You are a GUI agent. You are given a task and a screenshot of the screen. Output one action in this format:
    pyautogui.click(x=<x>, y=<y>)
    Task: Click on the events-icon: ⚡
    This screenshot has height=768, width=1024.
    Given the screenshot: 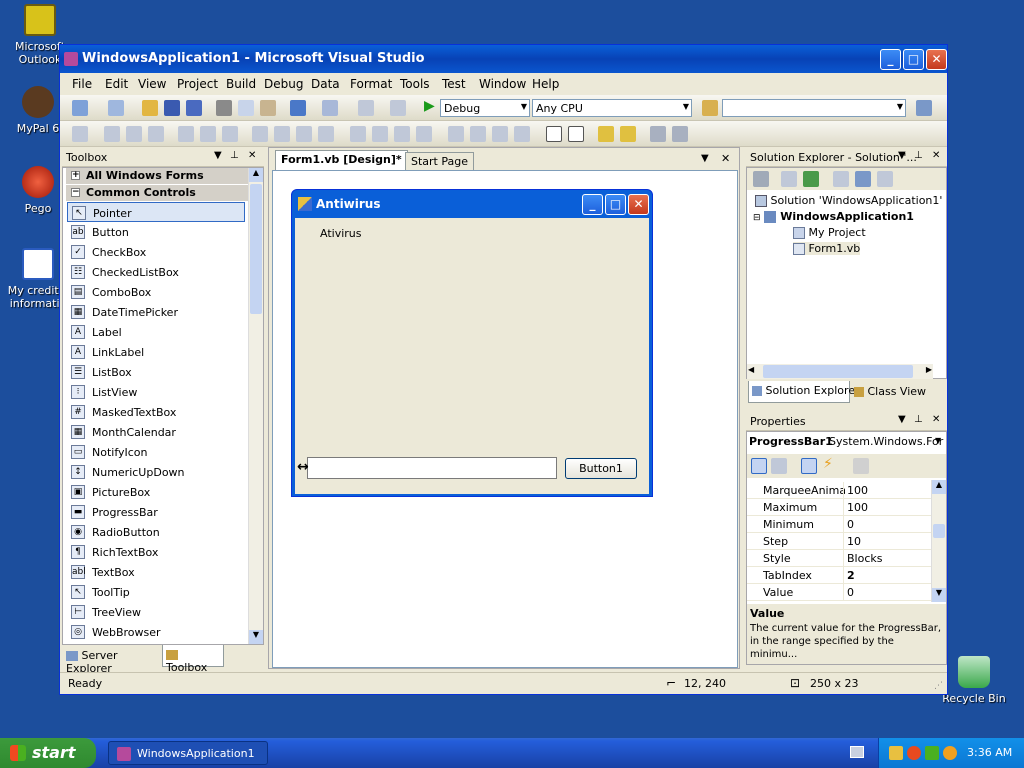 What is the action you would take?
    pyautogui.click(x=831, y=464)
    